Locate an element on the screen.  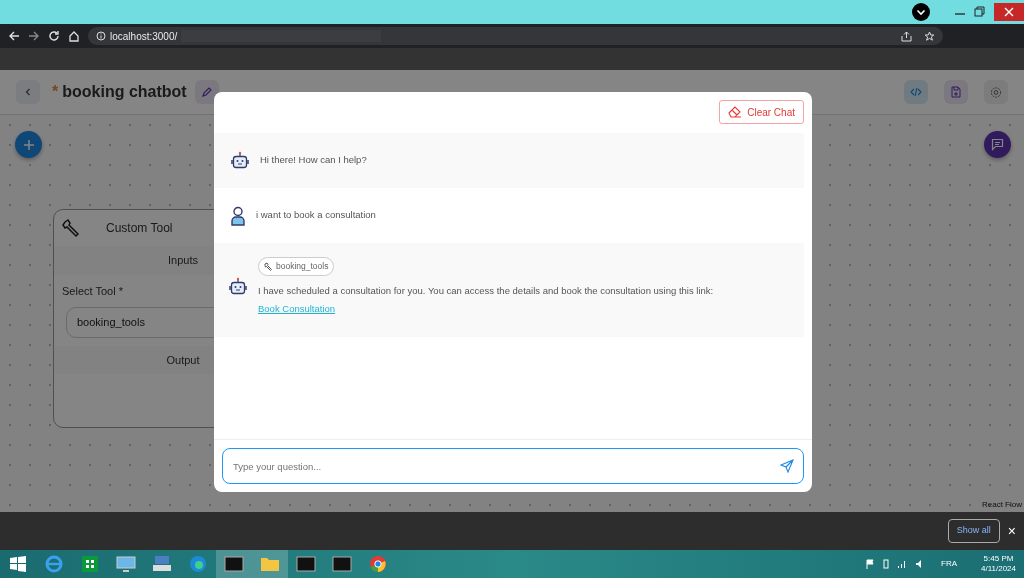
add-node-button is located at coordinates (28, 144).